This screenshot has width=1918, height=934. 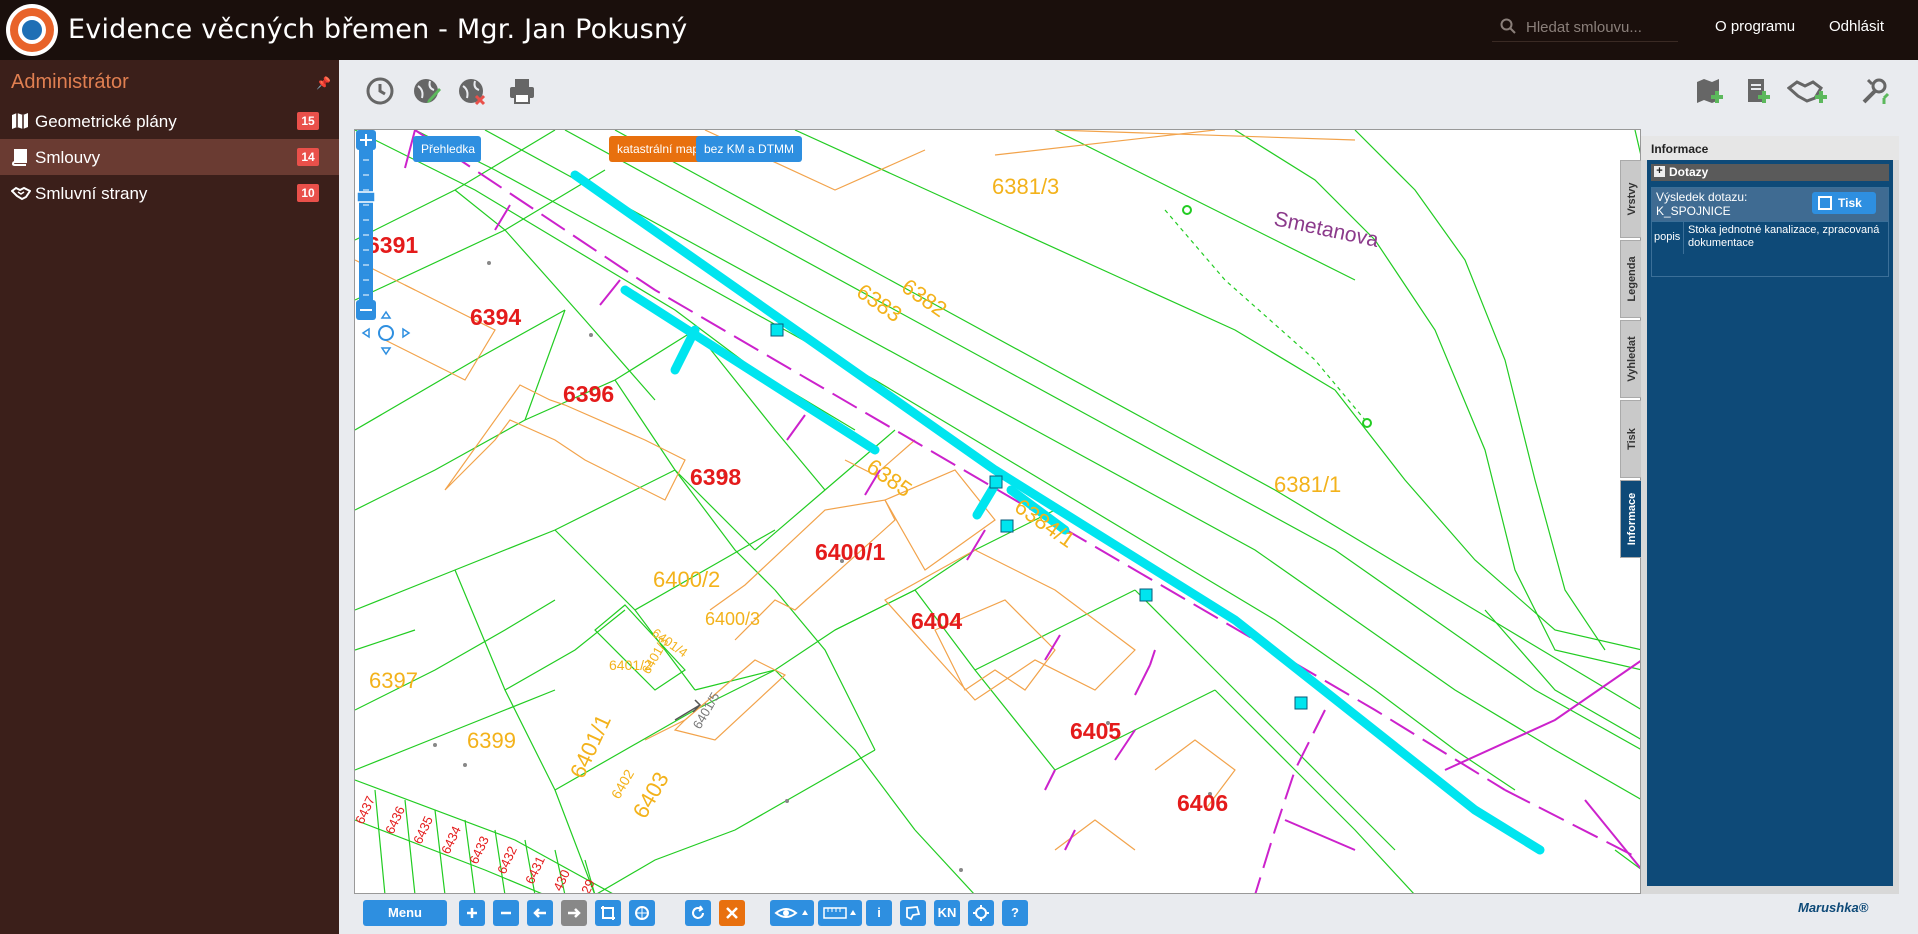 I want to click on parcel-label: 6431, so click(x=535, y=870).